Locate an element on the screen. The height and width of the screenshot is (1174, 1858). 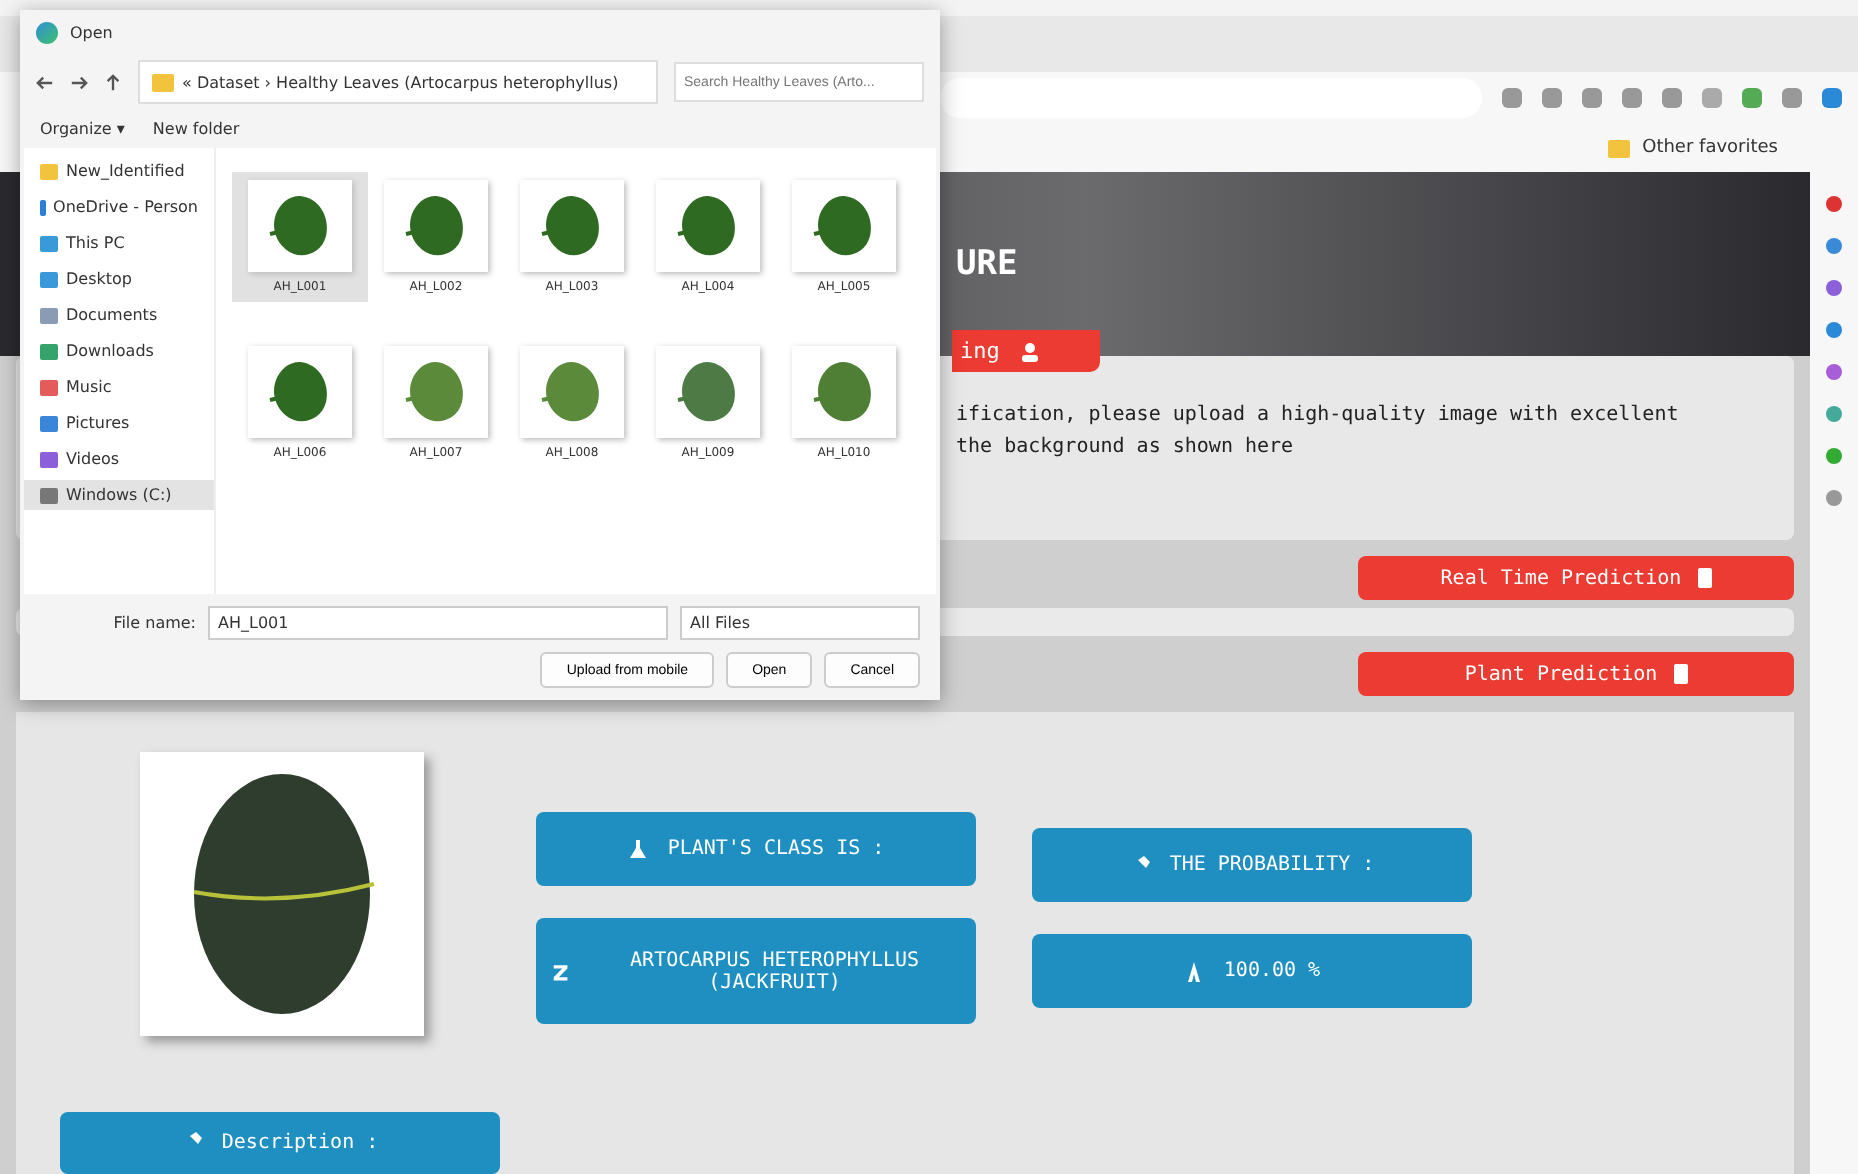
probability-label-button: THE PROBABILITY : is located at coordinates (1252, 865).